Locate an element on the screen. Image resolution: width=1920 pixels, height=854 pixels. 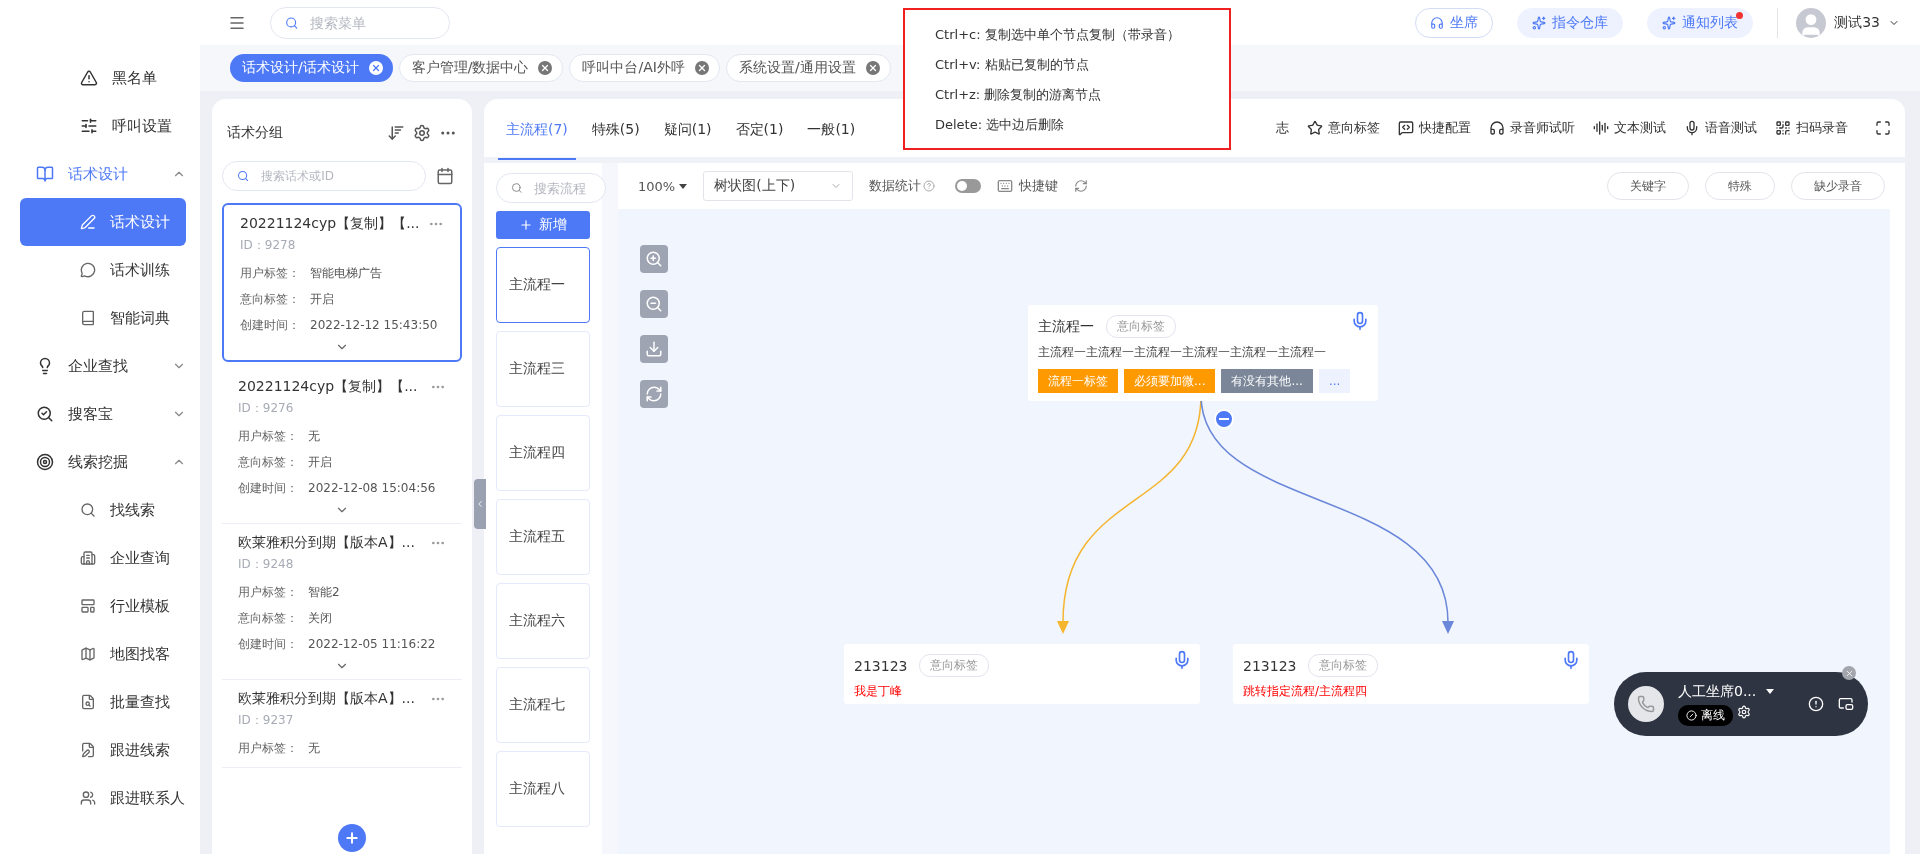
calendar-icon is located at coordinates (445, 176).